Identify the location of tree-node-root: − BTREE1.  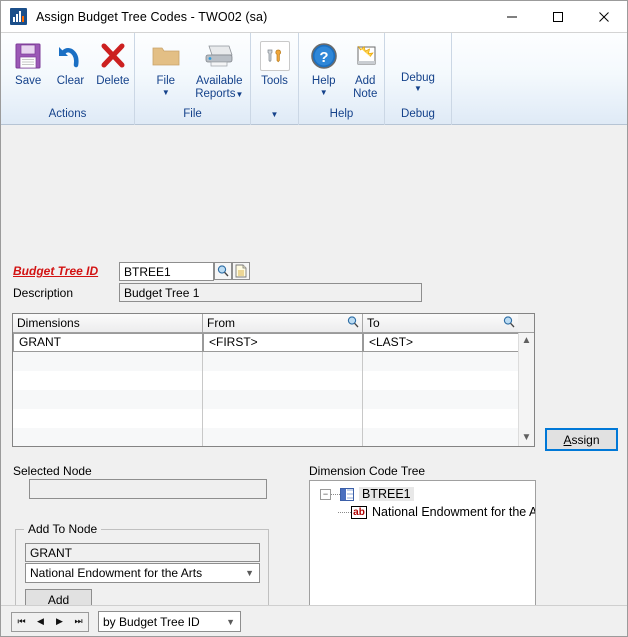
(422, 494).